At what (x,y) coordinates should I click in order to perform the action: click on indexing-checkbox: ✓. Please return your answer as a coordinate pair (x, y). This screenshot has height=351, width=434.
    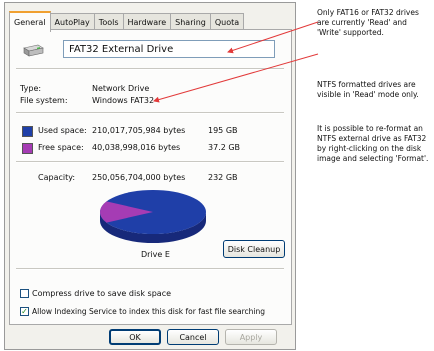
    Looking at the image, I should click on (24, 311).